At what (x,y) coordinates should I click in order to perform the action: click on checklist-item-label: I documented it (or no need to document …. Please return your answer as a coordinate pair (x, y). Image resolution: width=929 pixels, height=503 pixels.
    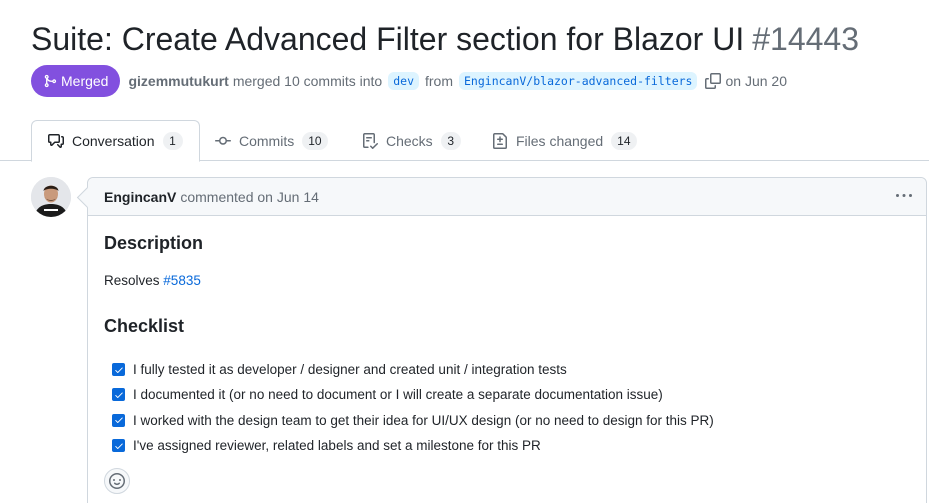
    Looking at the image, I should click on (398, 395).